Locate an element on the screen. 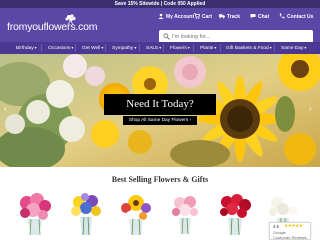 The image size is (320, 240). best-selling-title: Best Selling Flowers & Gifts is located at coordinates (160, 179).